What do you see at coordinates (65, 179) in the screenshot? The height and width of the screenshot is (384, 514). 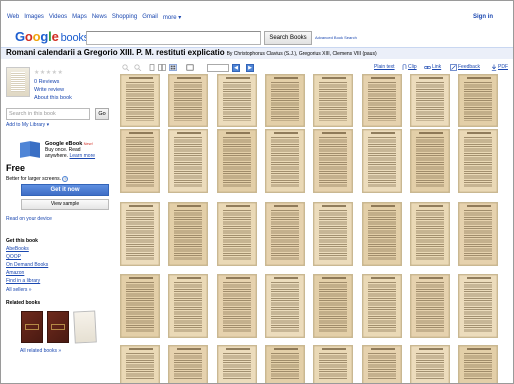 I see `help-icon: ?` at bounding box center [65, 179].